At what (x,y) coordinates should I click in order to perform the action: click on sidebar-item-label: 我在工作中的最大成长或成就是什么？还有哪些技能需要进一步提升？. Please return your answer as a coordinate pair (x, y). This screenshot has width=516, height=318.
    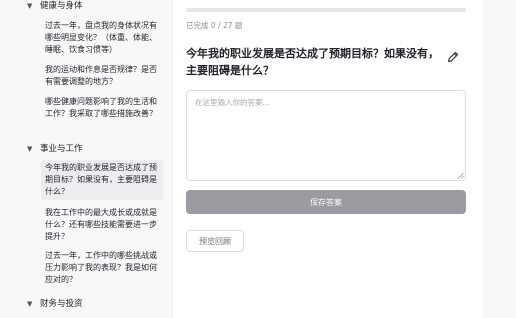
    Looking at the image, I should click on (101, 224).